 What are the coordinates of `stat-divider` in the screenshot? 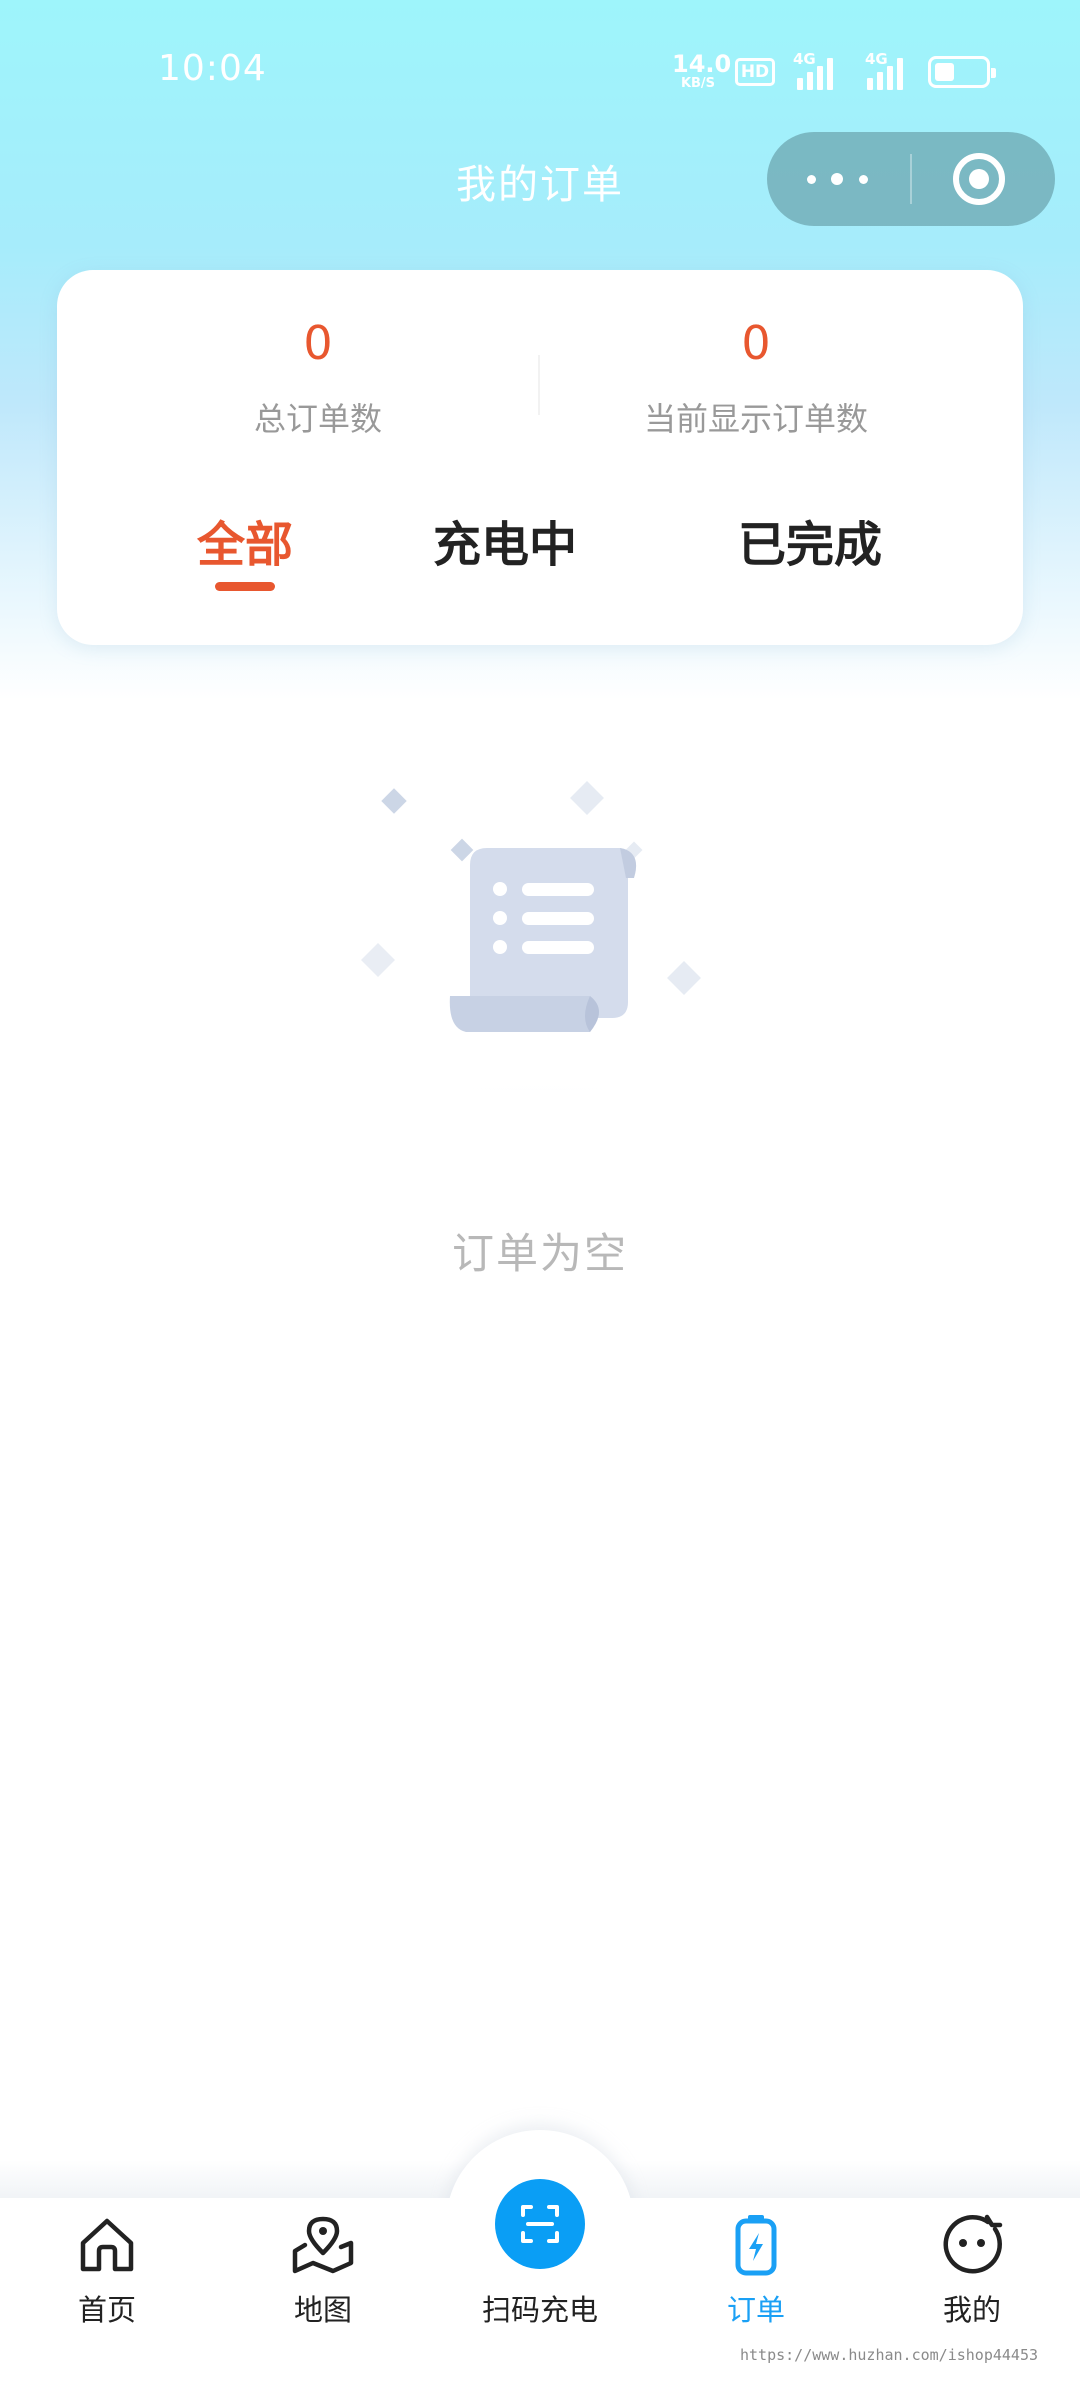 It's located at (539, 385).